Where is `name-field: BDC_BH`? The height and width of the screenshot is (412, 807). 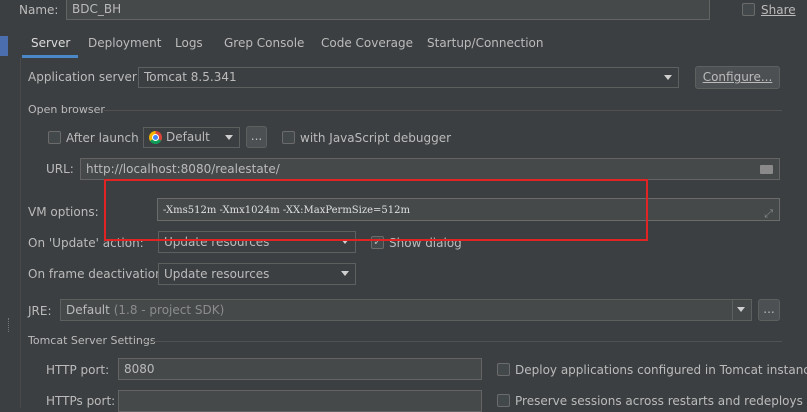
name-field: BDC_BH is located at coordinates (388, 10).